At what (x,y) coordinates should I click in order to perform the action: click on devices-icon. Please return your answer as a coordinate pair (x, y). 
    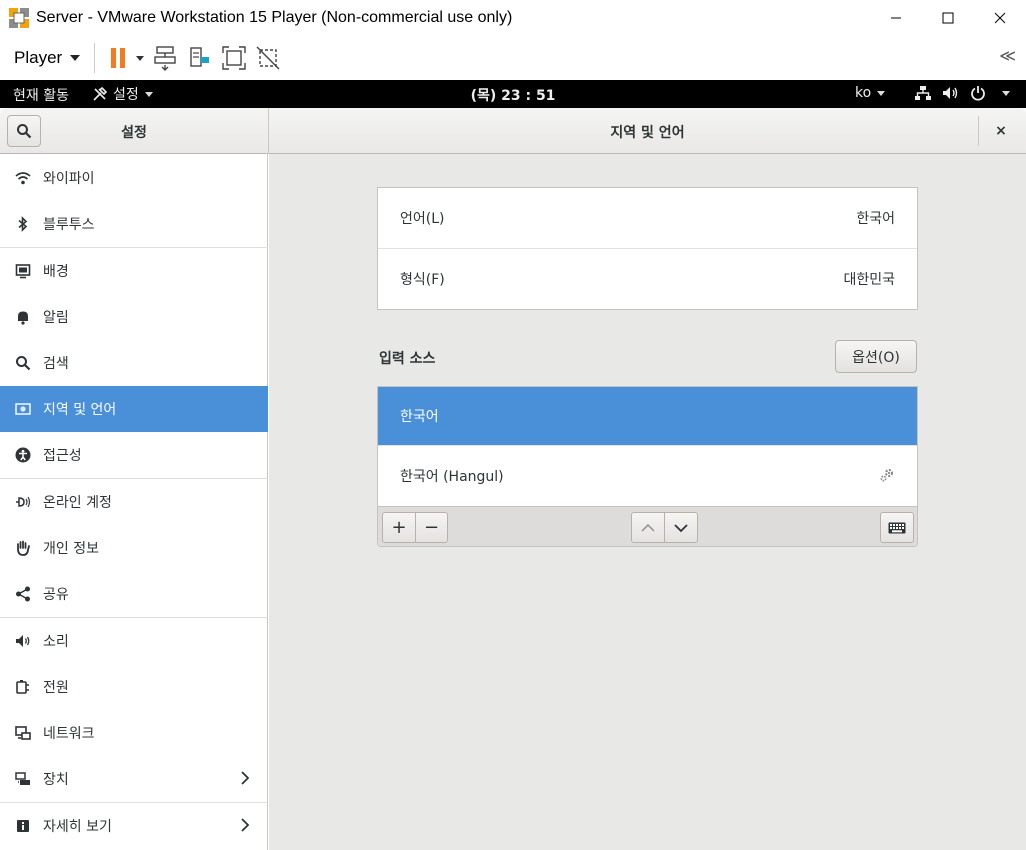
    Looking at the image, I should click on (23, 779).